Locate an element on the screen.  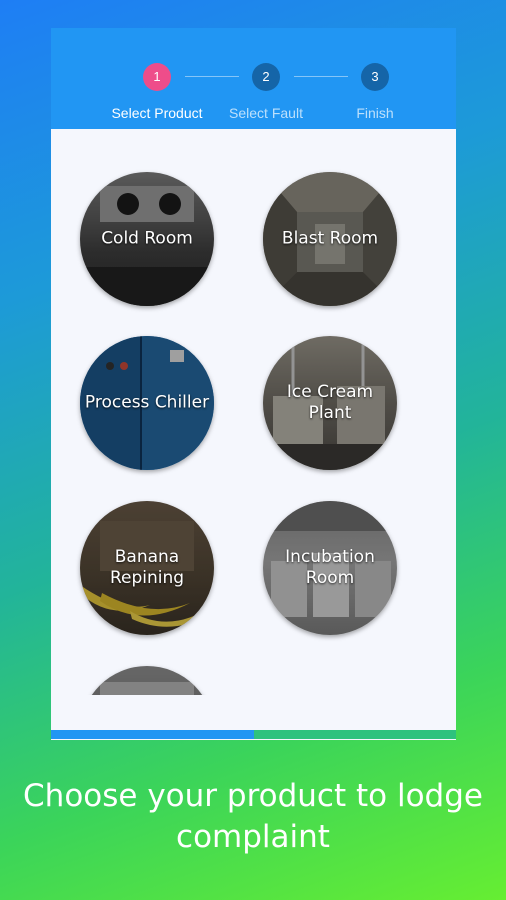
product-label: Ice Cream Plant is located at coordinates (330, 402).